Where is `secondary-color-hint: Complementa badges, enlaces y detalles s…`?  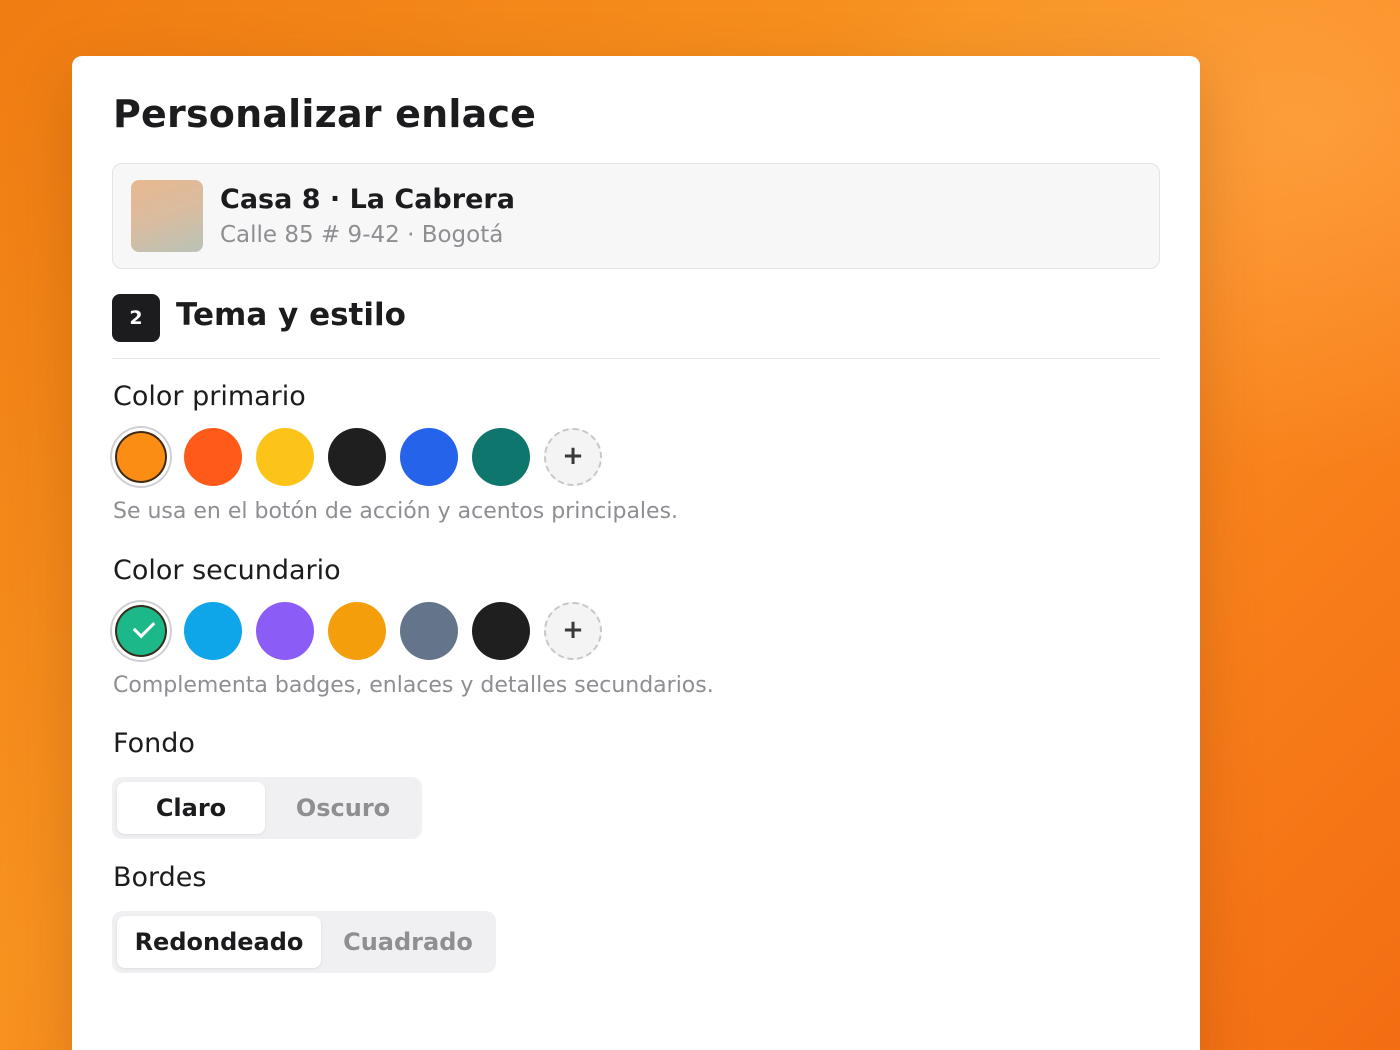 secondary-color-hint: Complementa badges, enlaces y detalles s… is located at coordinates (413, 685).